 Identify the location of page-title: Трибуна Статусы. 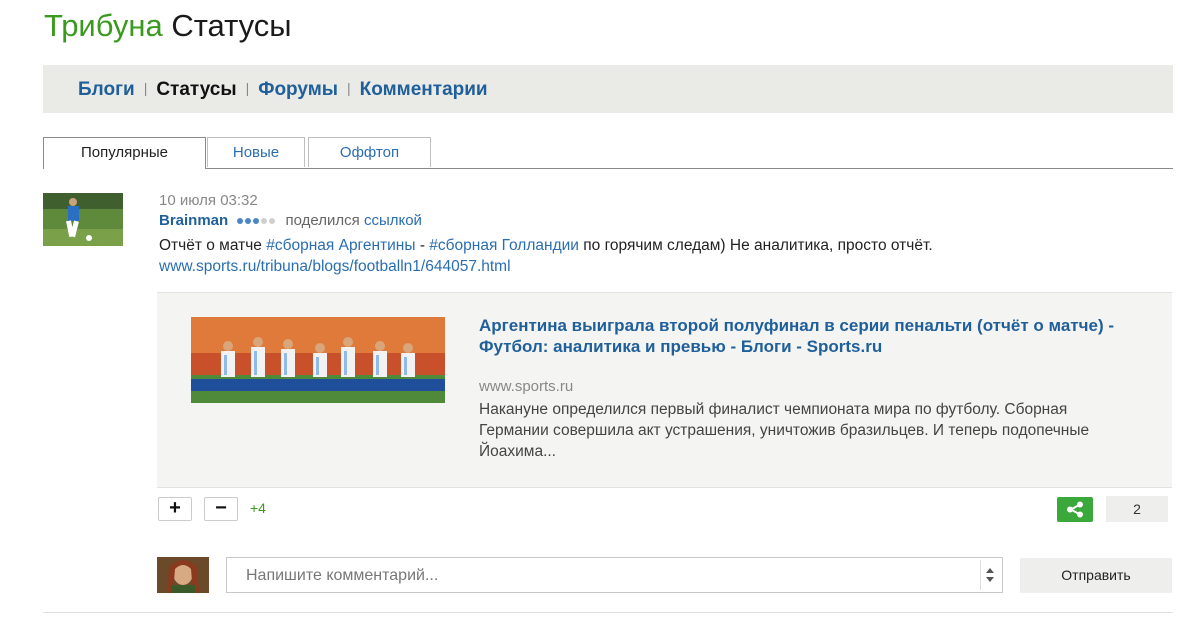
(168, 26).